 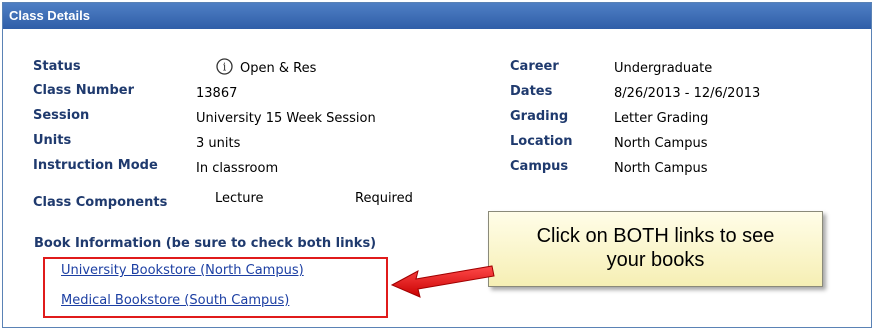 I want to click on component-requirement: Required, so click(x=384, y=198).